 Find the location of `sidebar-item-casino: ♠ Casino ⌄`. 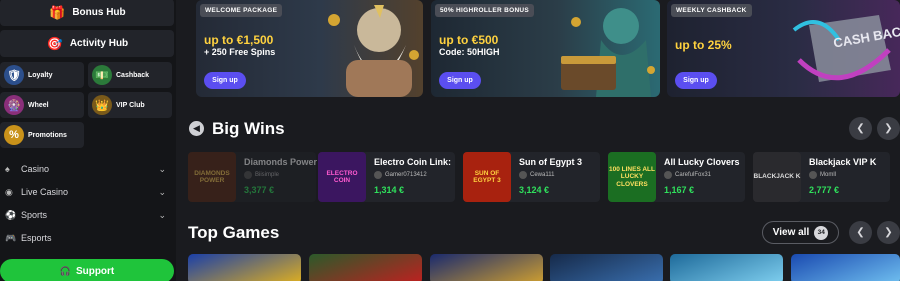

sidebar-item-casino: ♠ Casino ⌄ is located at coordinates (87, 169).